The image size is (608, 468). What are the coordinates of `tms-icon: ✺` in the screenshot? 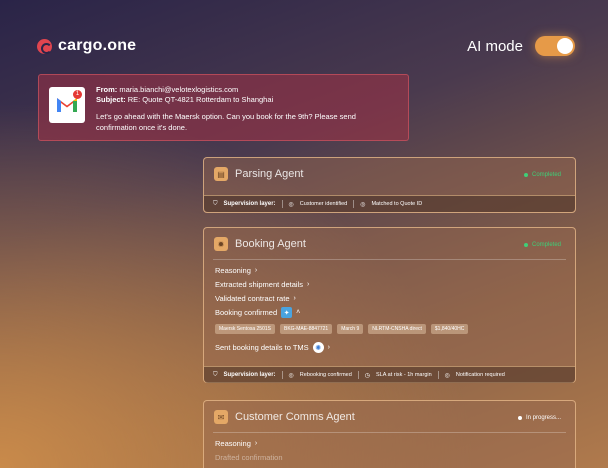 It's located at (318, 347).